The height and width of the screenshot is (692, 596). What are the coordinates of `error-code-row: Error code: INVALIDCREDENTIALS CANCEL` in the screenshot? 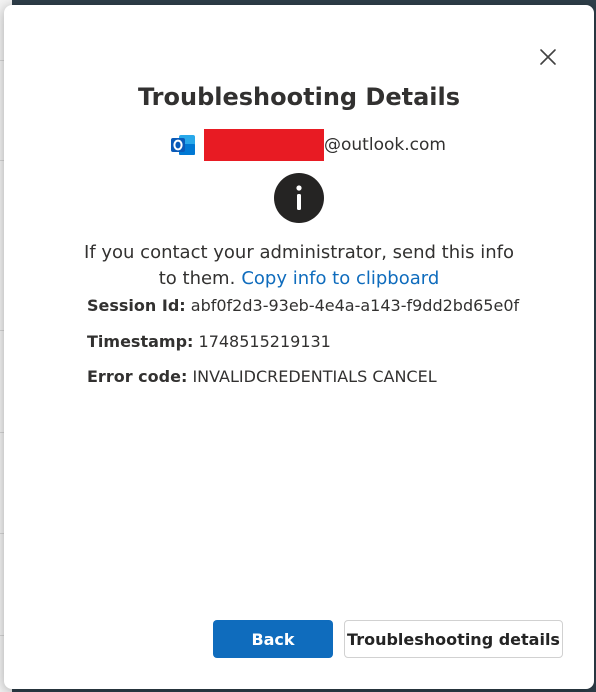 It's located at (262, 376).